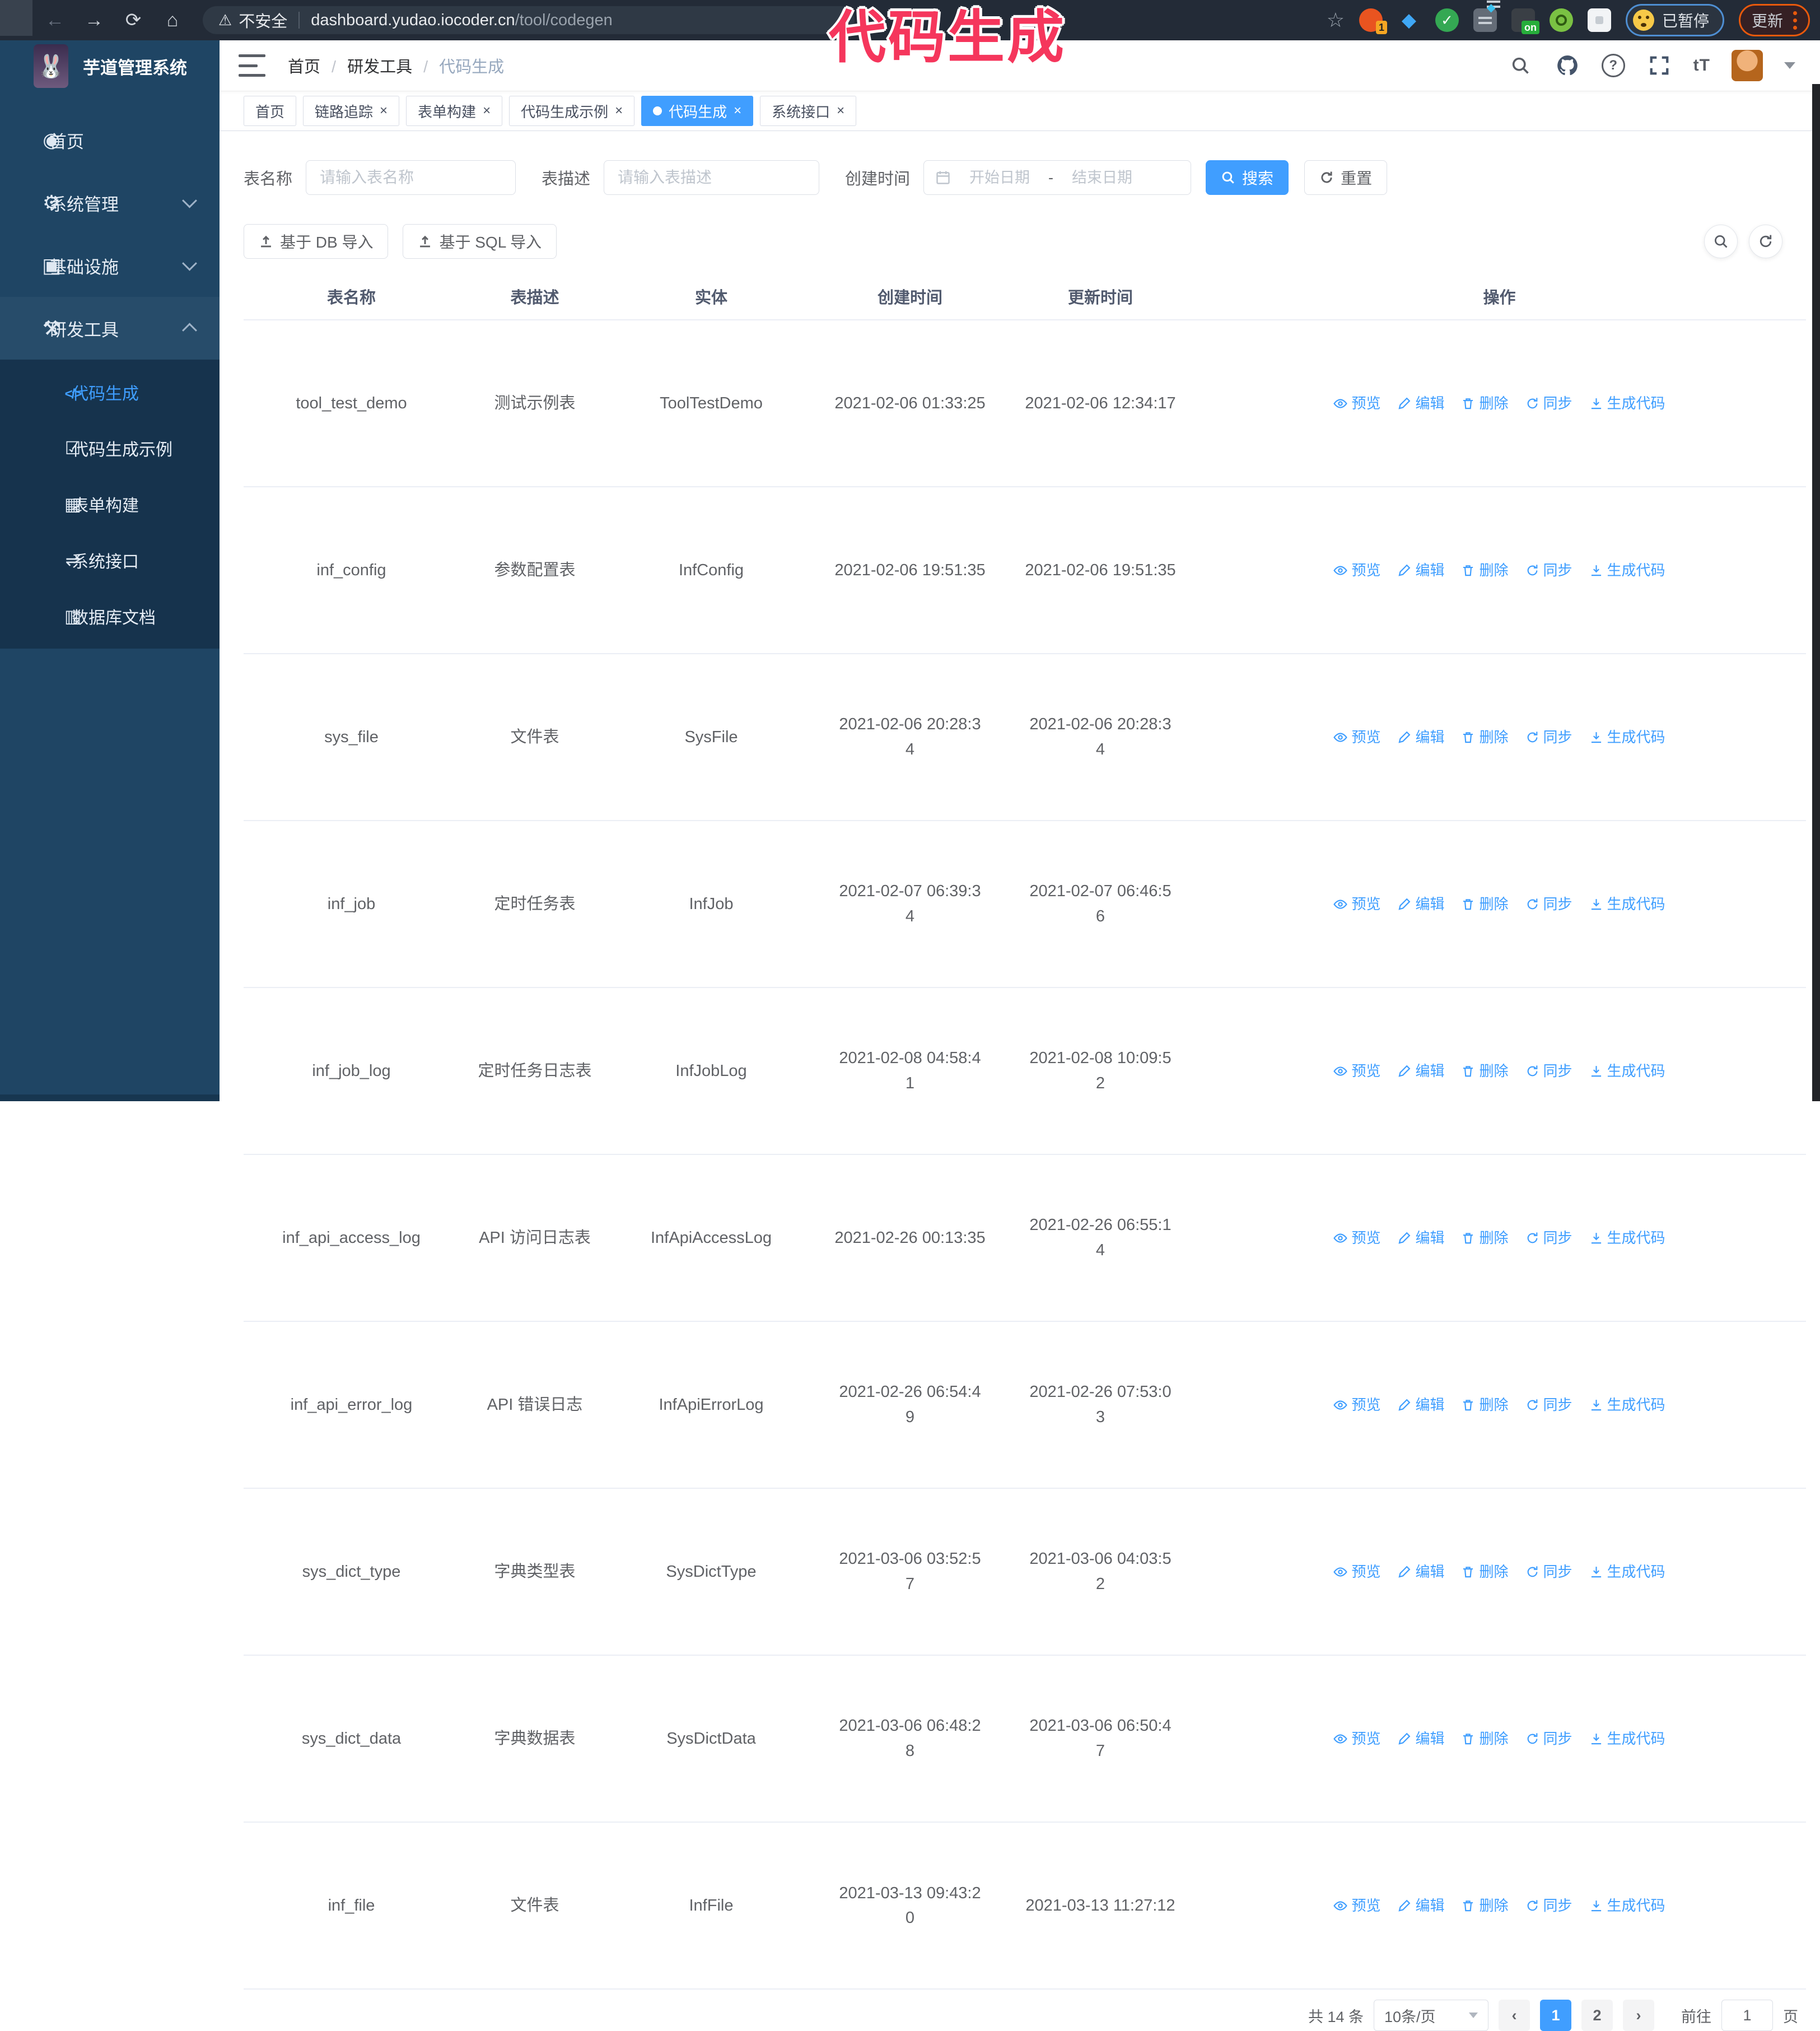  What do you see at coordinates (1248, 177) in the screenshot?
I see `search-button: 搜索` at bounding box center [1248, 177].